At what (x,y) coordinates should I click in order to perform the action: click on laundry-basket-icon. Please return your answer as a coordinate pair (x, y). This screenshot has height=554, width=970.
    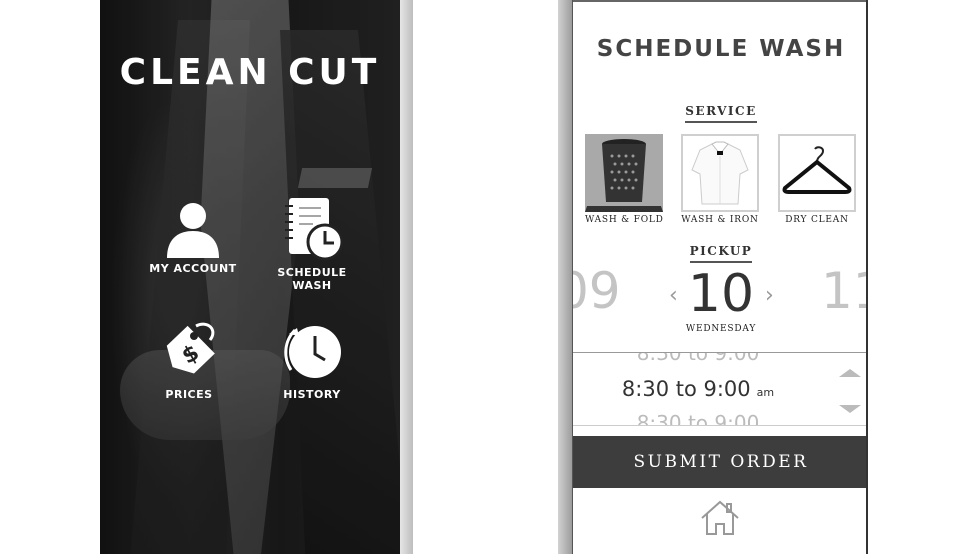
    Looking at the image, I should click on (624, 170).